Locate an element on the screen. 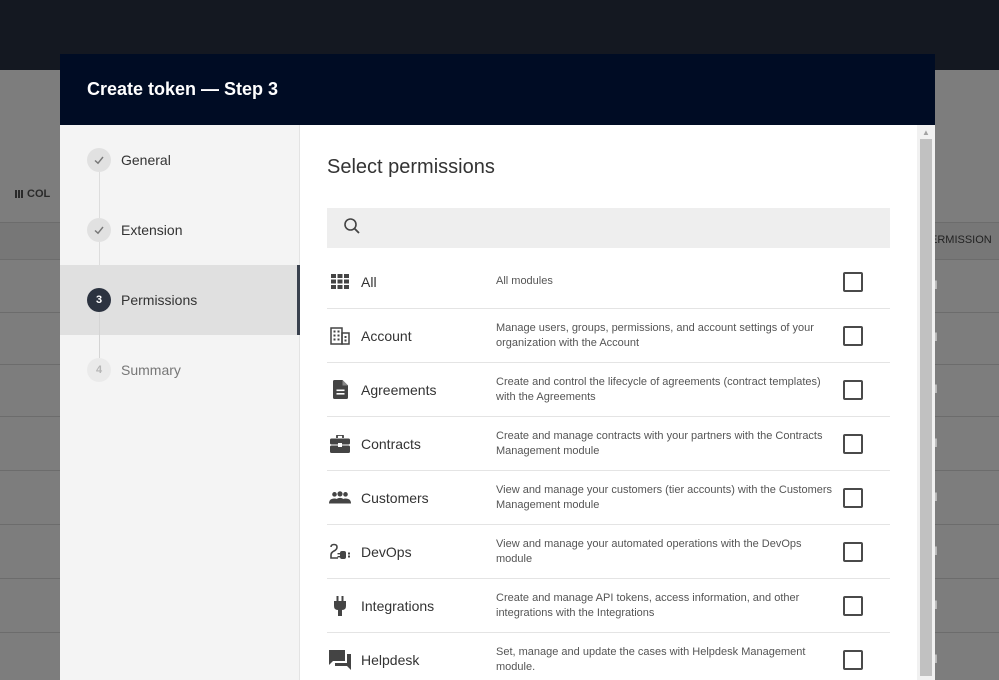  chat-icon is located at coordinates (340, 660).